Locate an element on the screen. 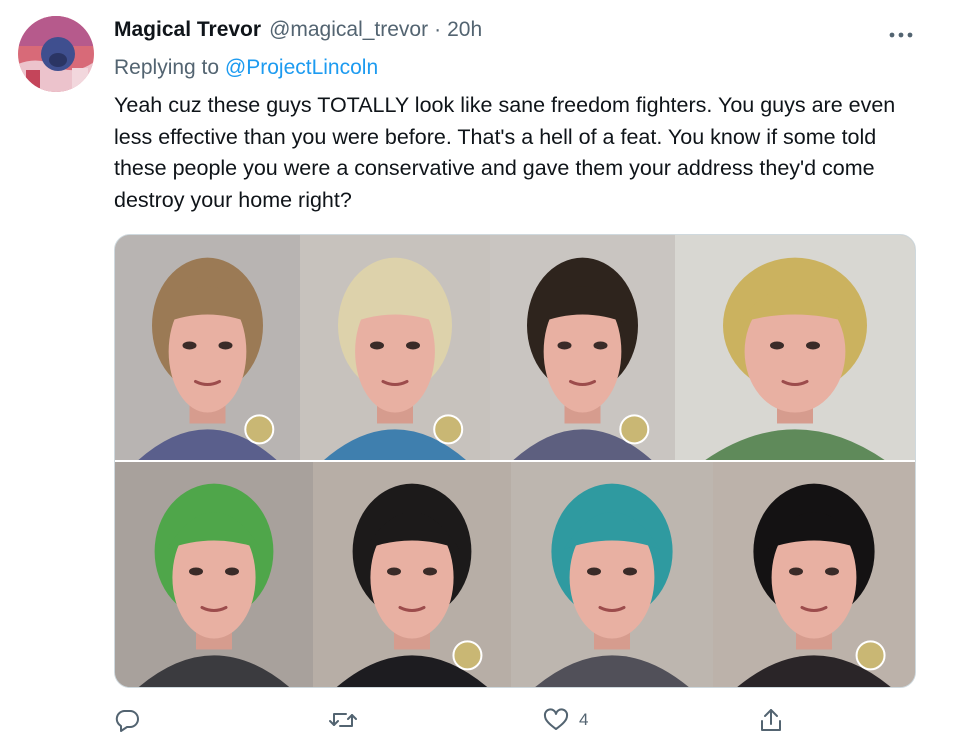 The width and height of the screenshot is (980, 750). avatar-image is located at coordinates (56, 54).